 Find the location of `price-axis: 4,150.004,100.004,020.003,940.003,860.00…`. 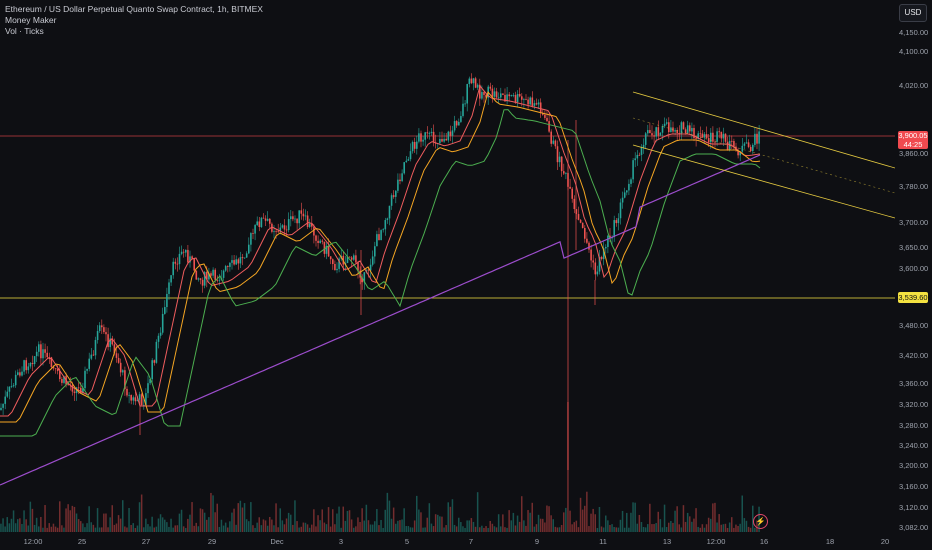

price-axis: 4,150.004,100.004,020.003,940.003,860.00… is located at coordinates (913, 266).